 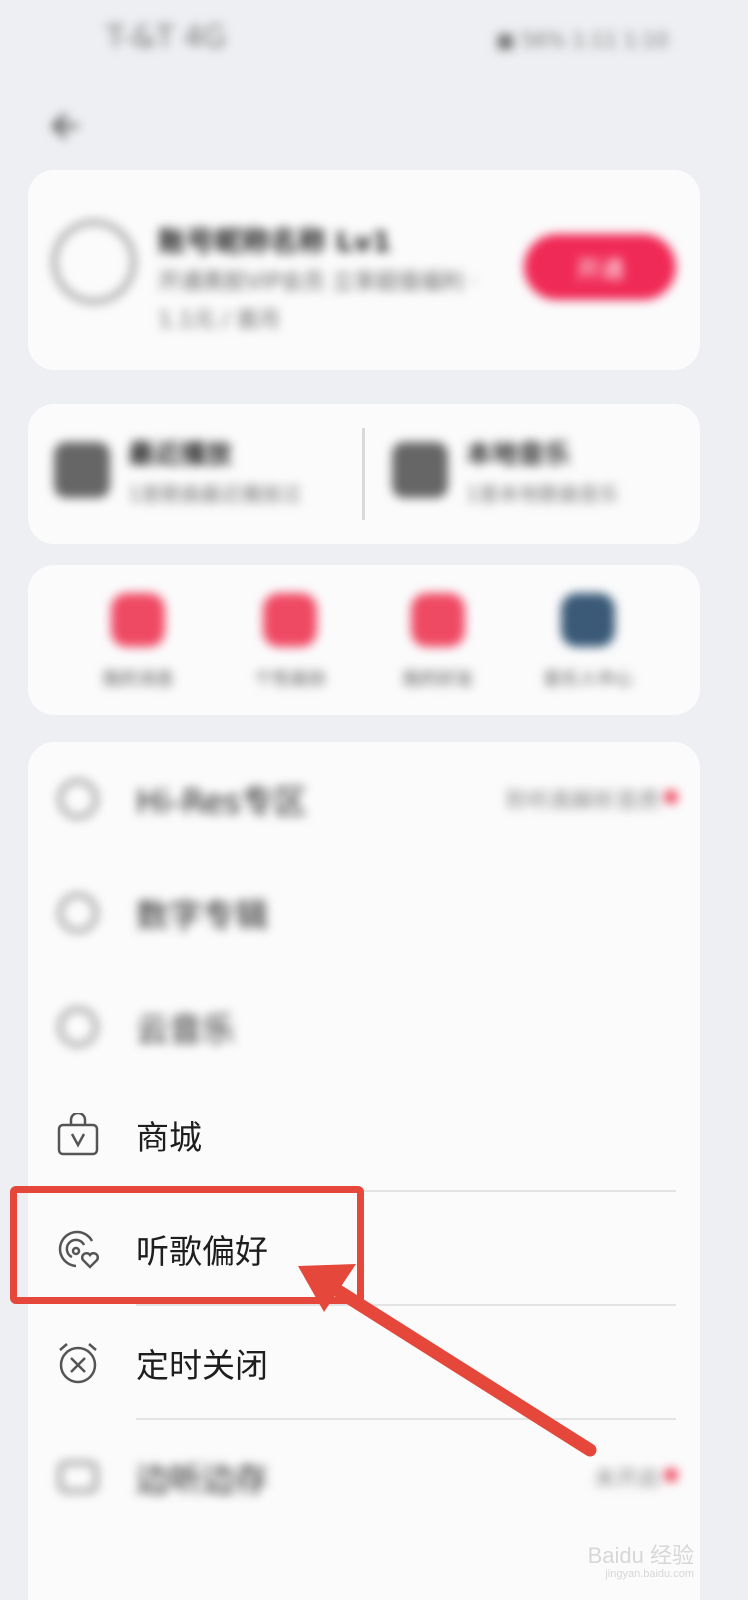 I want to click on watermark: Baidu 经验 jingyan.baidu.com, so click(x=640, y=1562).